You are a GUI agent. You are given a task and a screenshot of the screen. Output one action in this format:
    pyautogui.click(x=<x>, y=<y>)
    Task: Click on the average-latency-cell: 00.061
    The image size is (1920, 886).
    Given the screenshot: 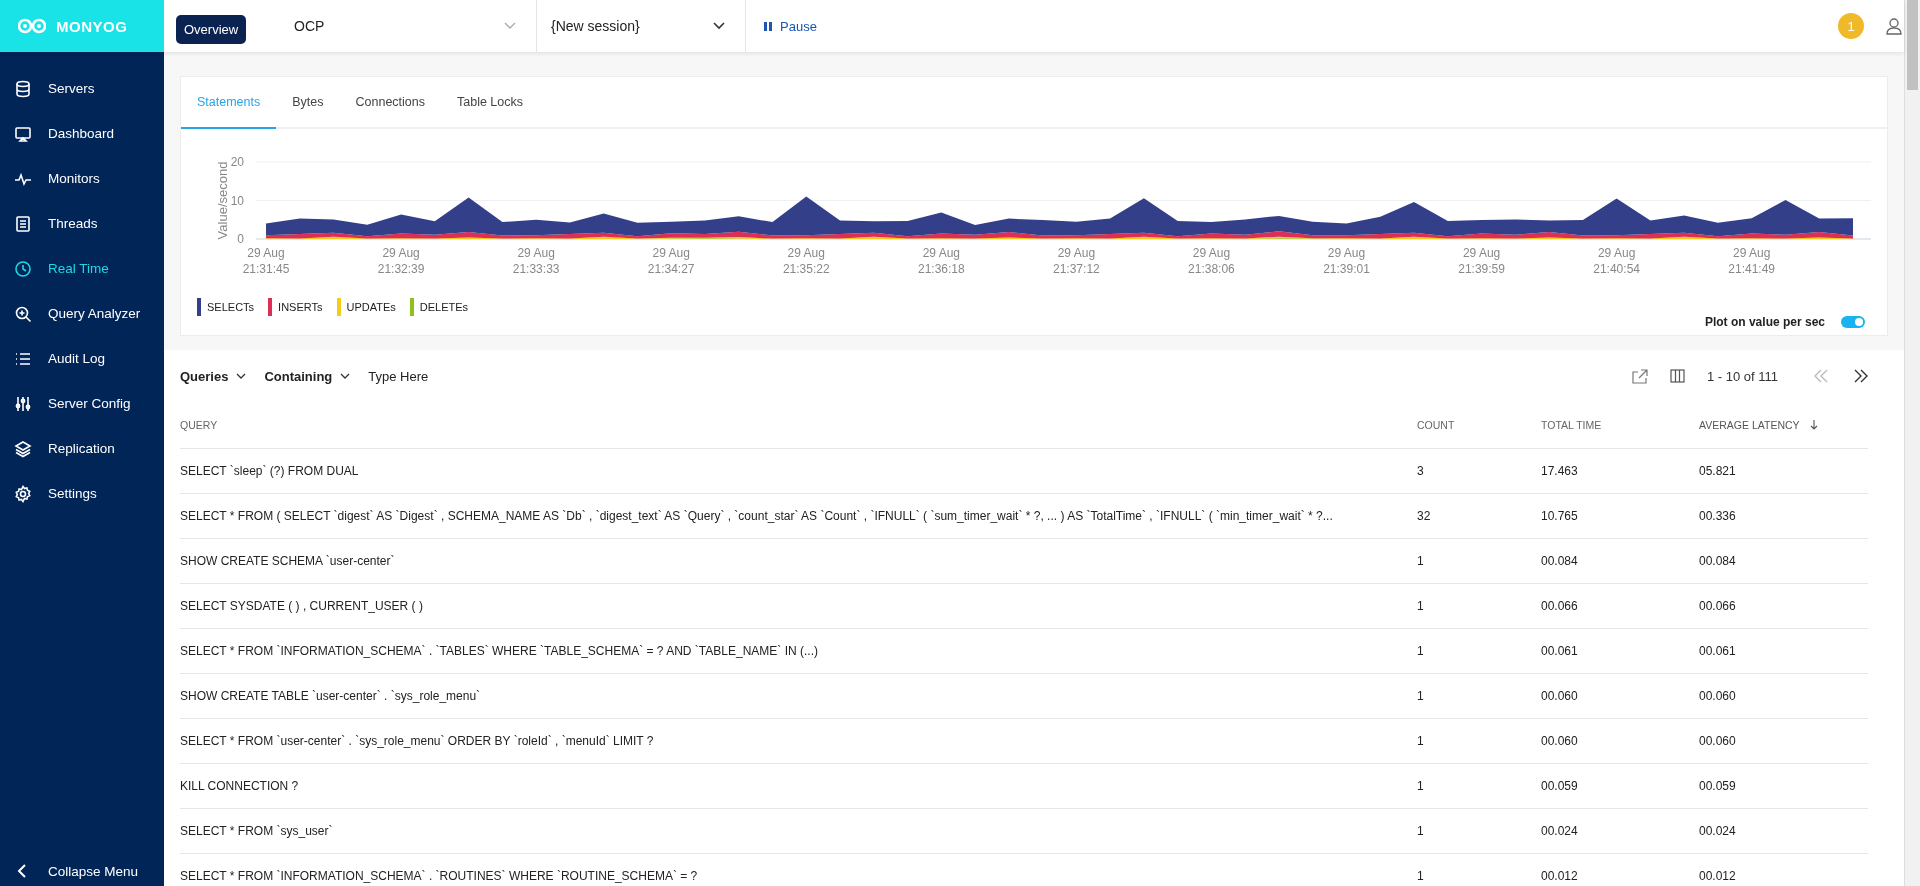 What is the action you would take?
    pyautogui.click(x=1717, y=651)
    